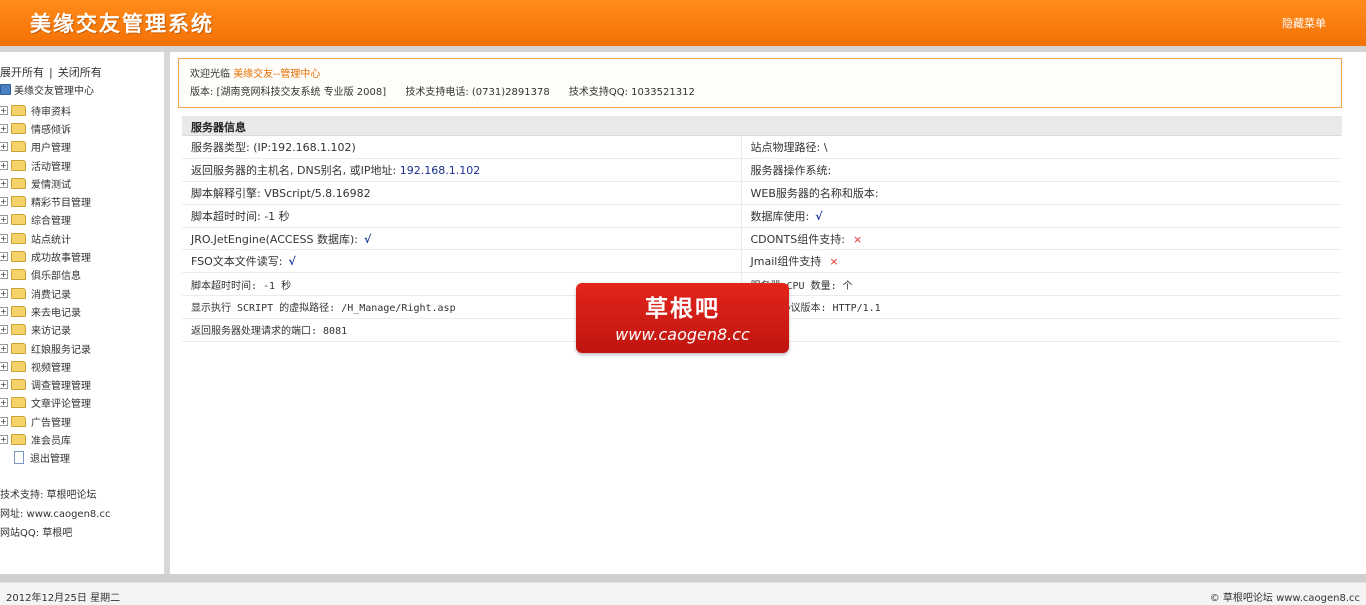 The height and width of the screenshot is (605, 1366). What do you see at coordinates (61, 350) in the screenshot?
I see `tree-item-label: 红娘服务记录` at bounding box center [61, 350].